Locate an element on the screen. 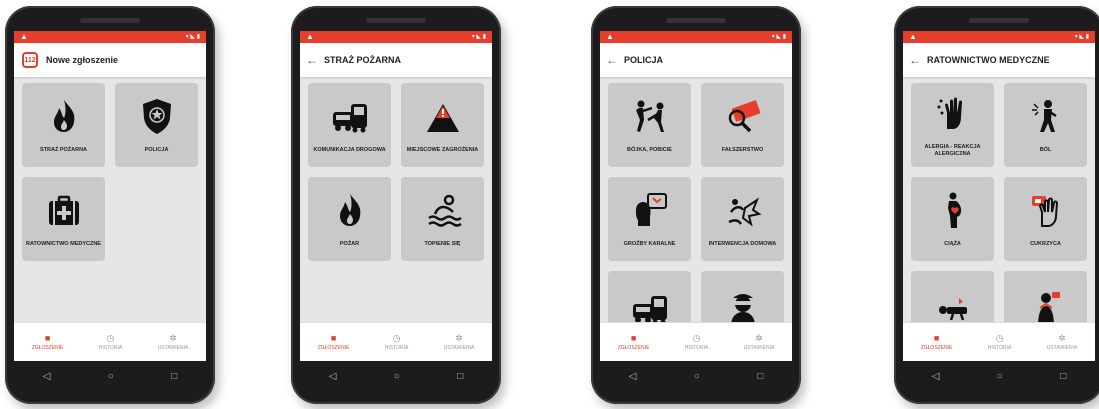 This screenshot has width=1099, height=409. category-label: GROŹBY KARALNE is located at coordinates (649, 244).